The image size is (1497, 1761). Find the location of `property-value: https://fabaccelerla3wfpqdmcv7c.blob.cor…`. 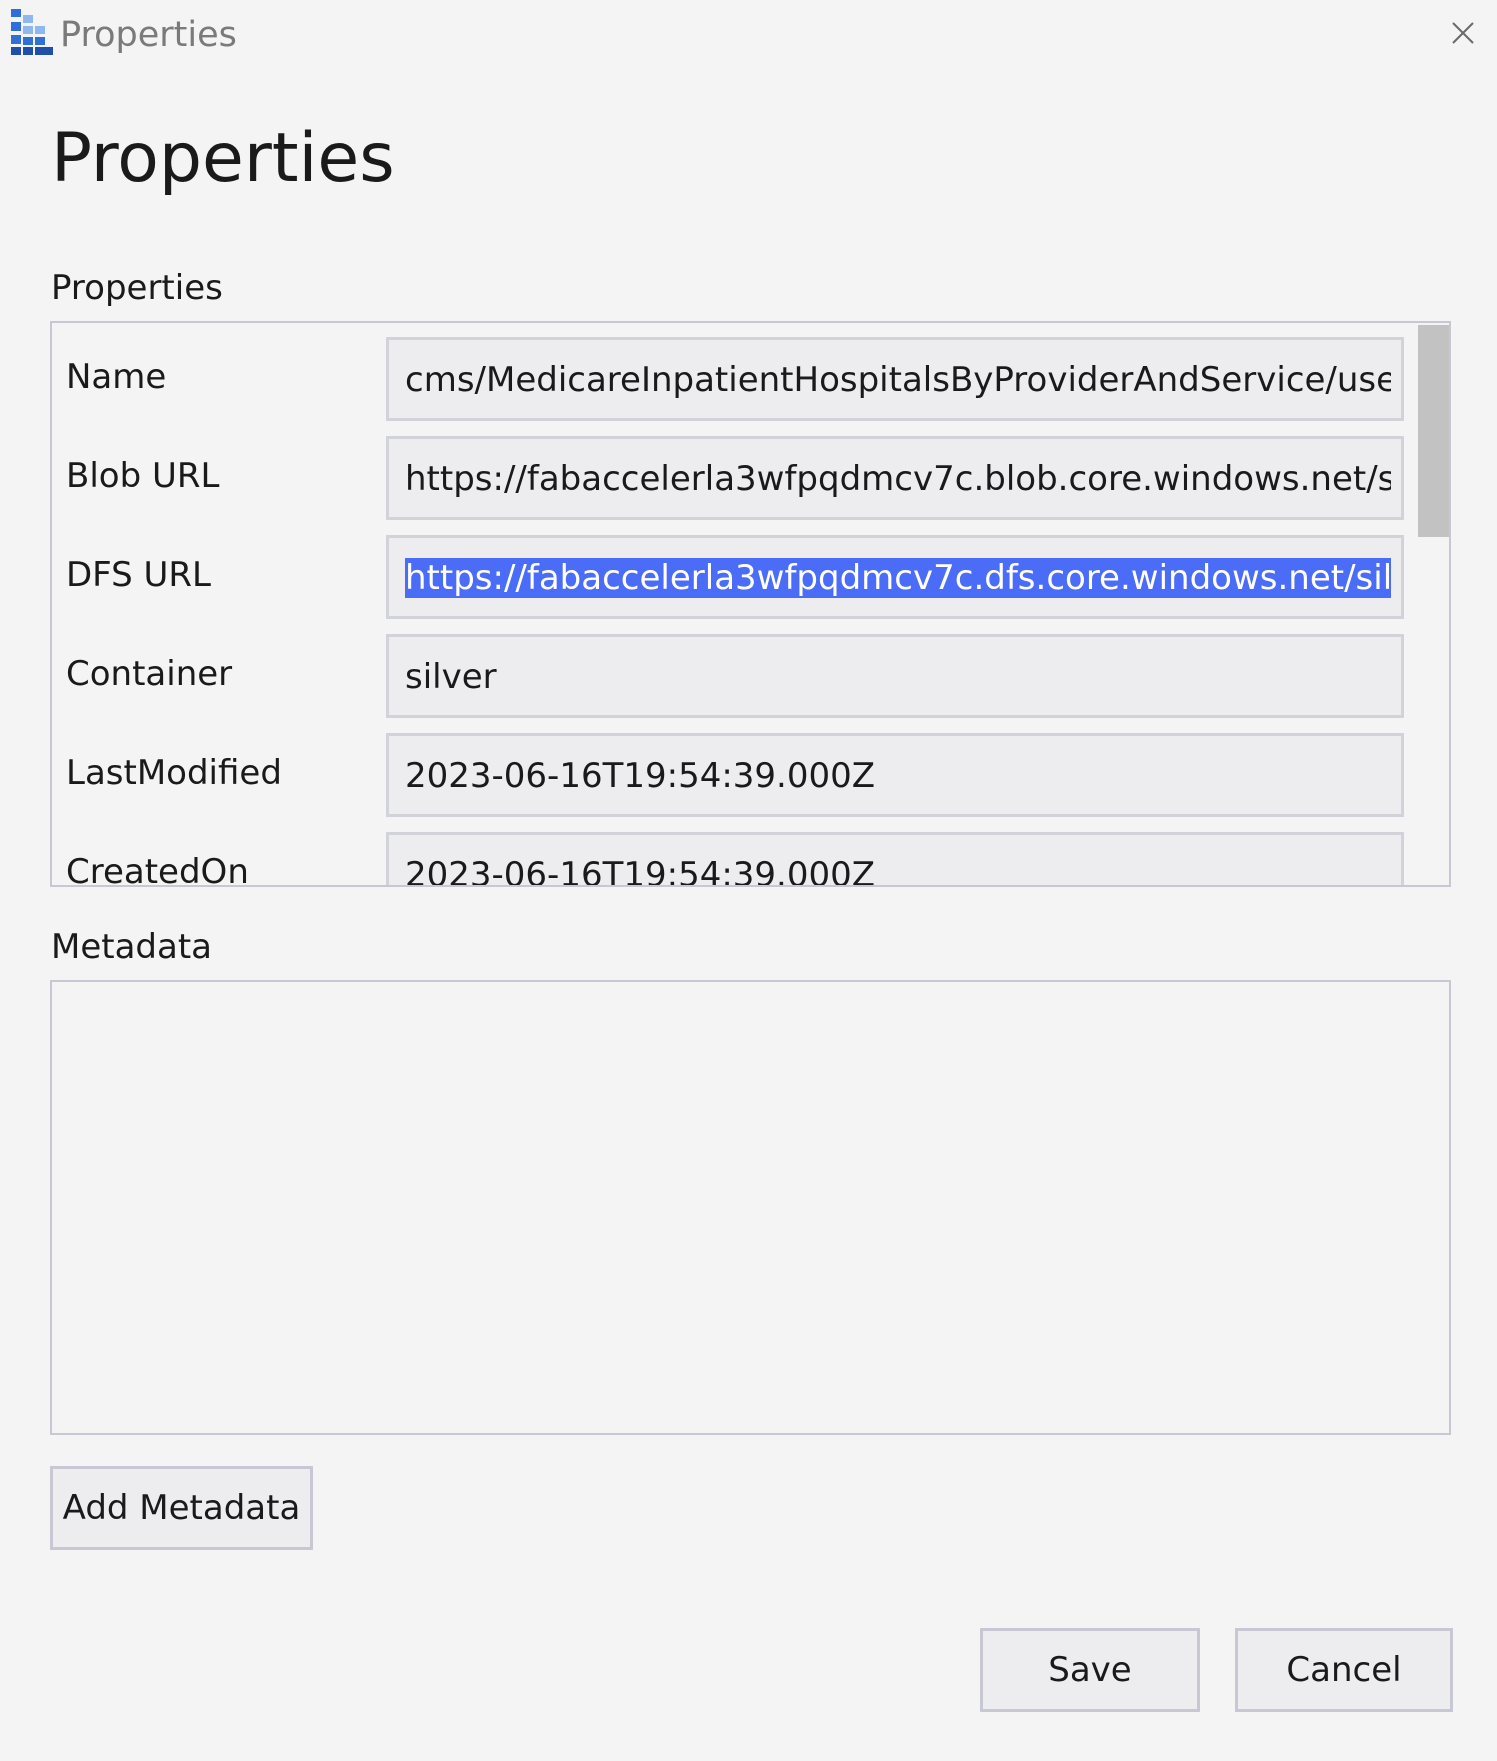

property-value: https://fabaccelerla3wfpqdmcv7c.blob.cor… is located at coordinates (898, 479).